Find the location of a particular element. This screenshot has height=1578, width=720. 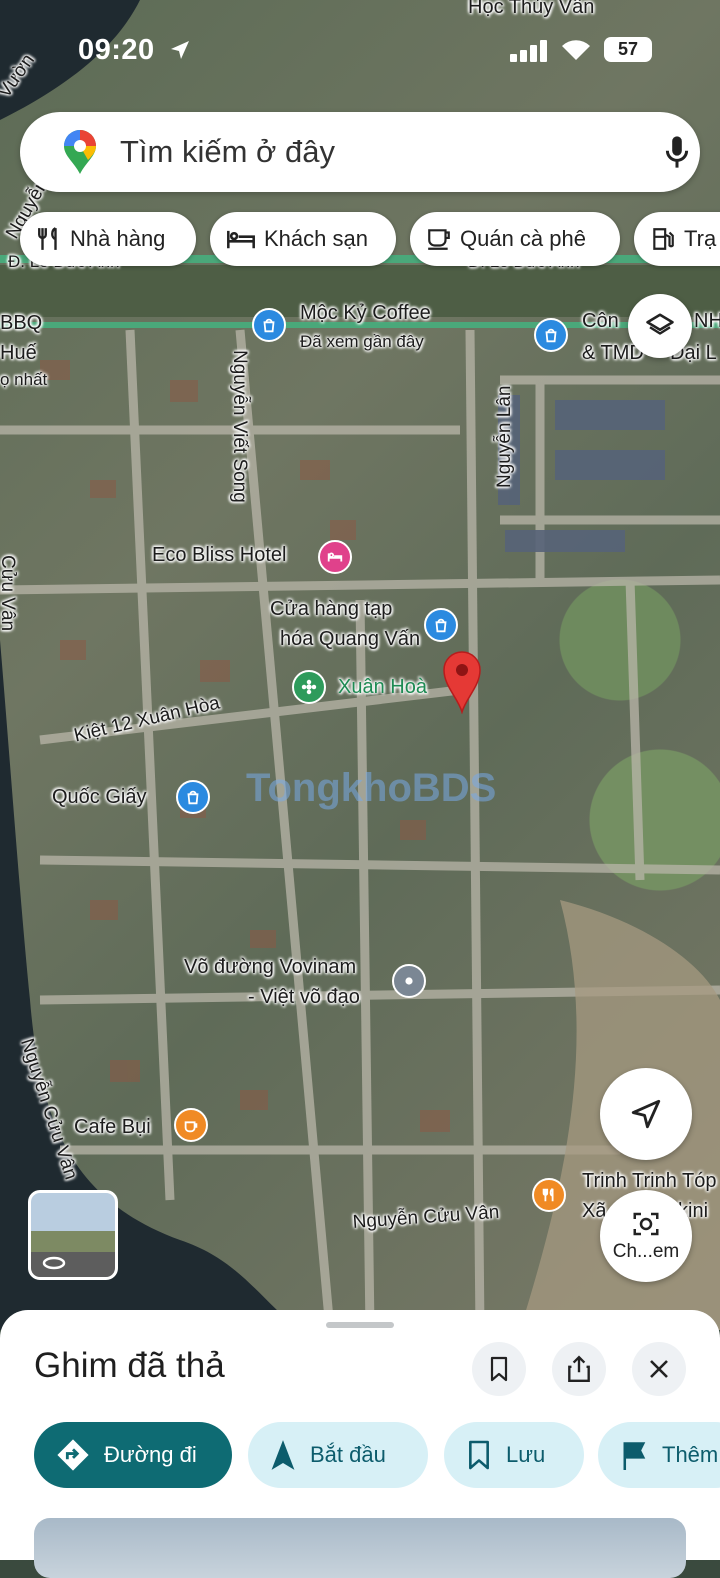

battery-indicator: 57 is located at coordinates (628, 49).